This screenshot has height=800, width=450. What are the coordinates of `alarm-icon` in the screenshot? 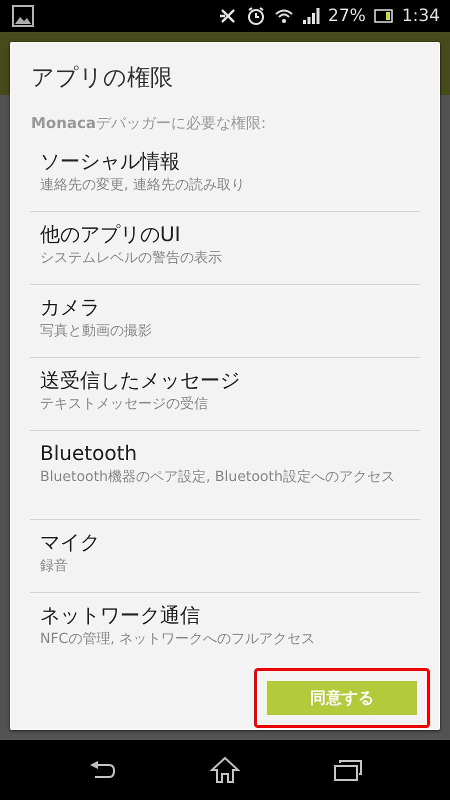 It's located at (256, 16).